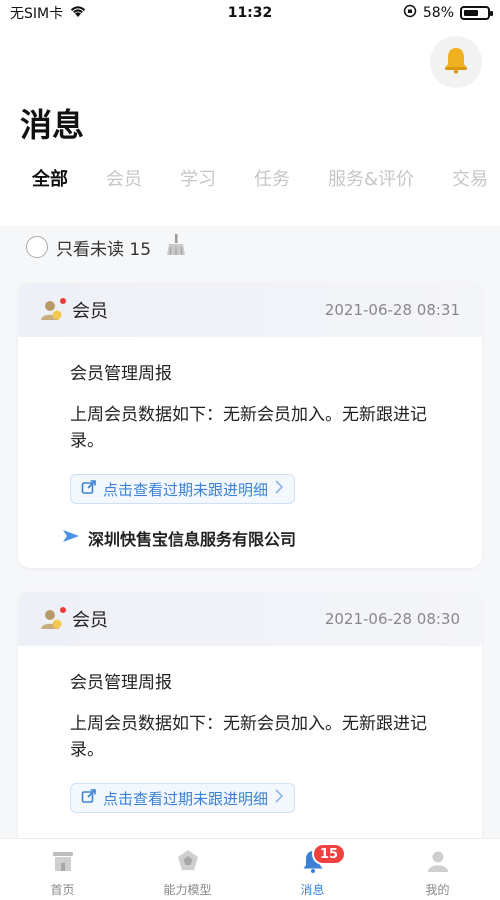 This screenshot has height=900, width=500. What do you see at coordinates (37, 247) in the screenshot?
I see `unread-only-radio` at bounding box center [37, 247].